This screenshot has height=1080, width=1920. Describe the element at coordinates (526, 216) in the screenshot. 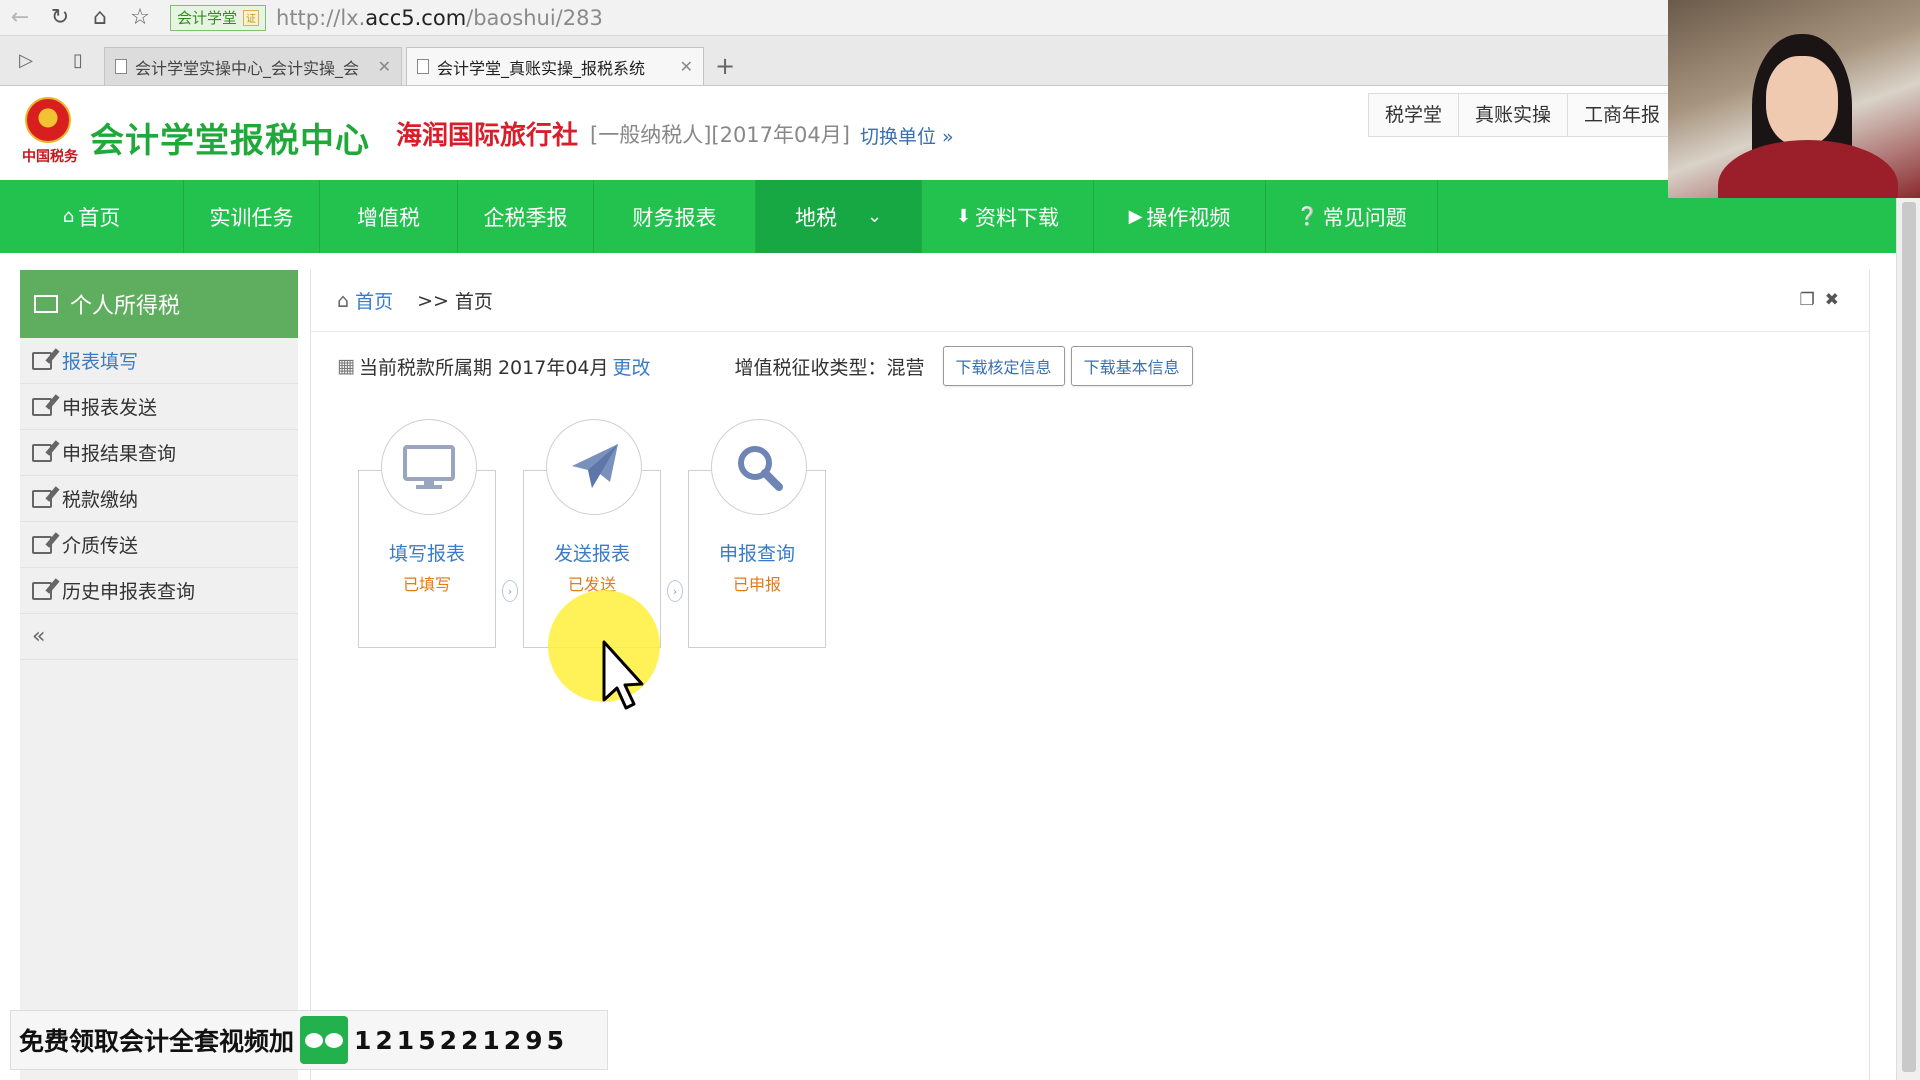

I see `nav-corp-tax: 企税季报` at that location.